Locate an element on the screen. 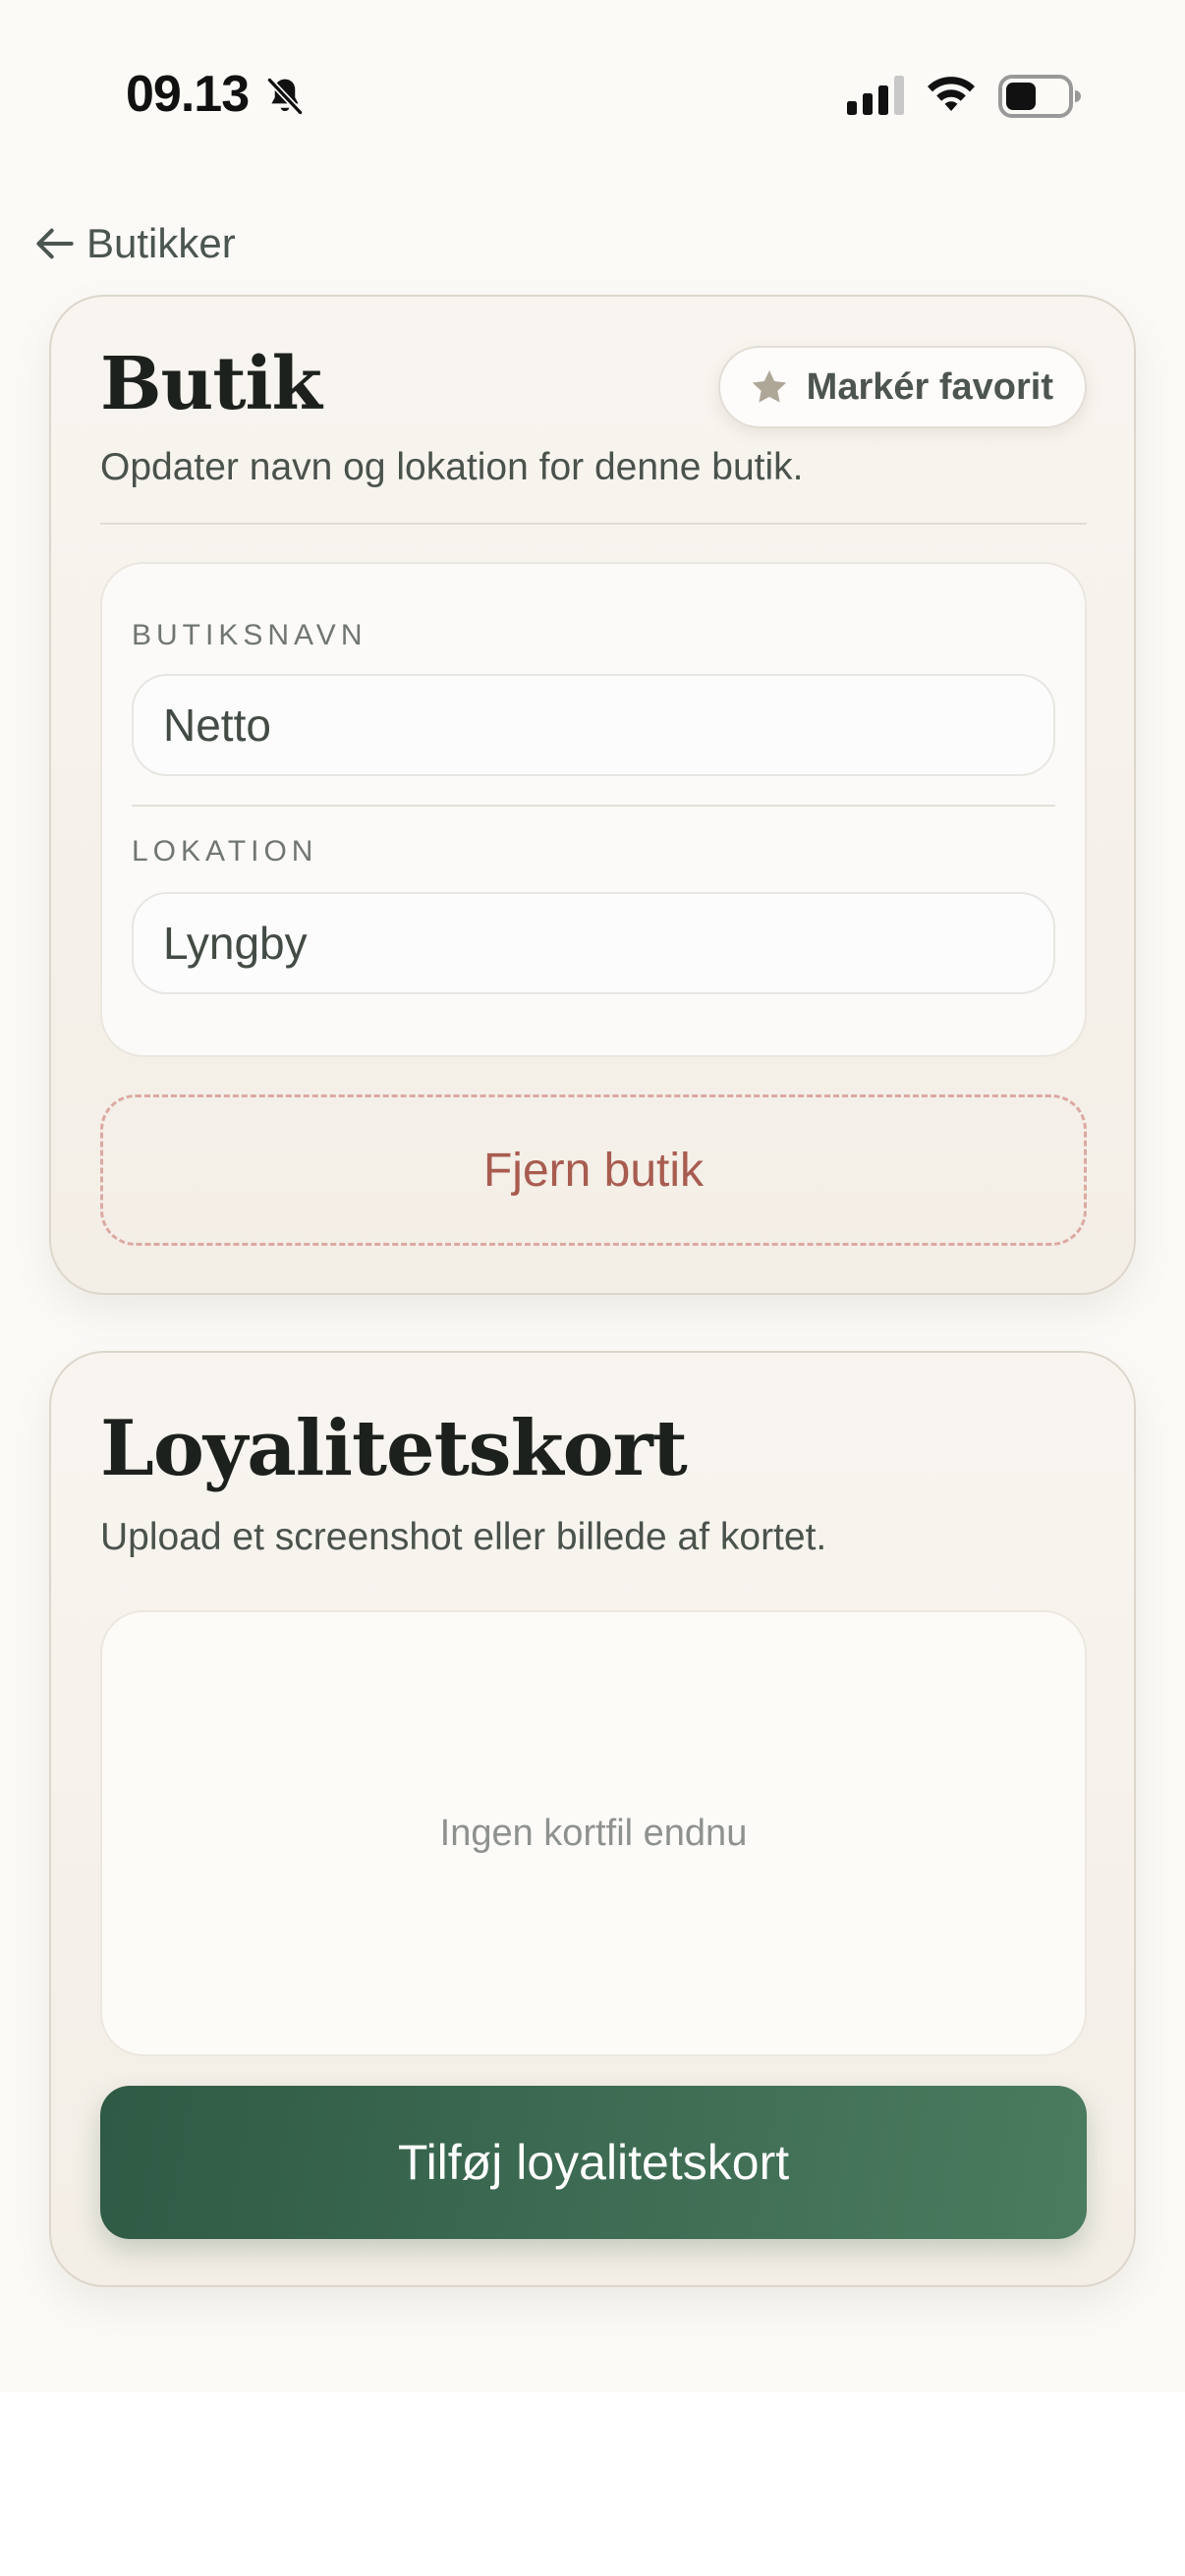 Image resolution: width=1185 pixels, height=2576 pixels. star-icon is located at coordinates (769, 386).